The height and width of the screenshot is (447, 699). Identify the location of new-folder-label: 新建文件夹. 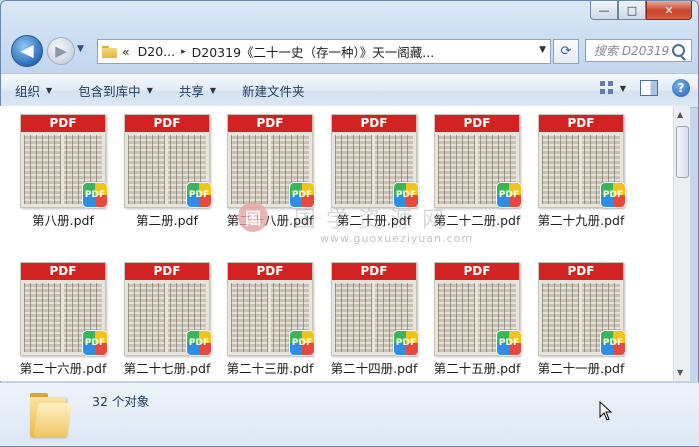
(273, 91).